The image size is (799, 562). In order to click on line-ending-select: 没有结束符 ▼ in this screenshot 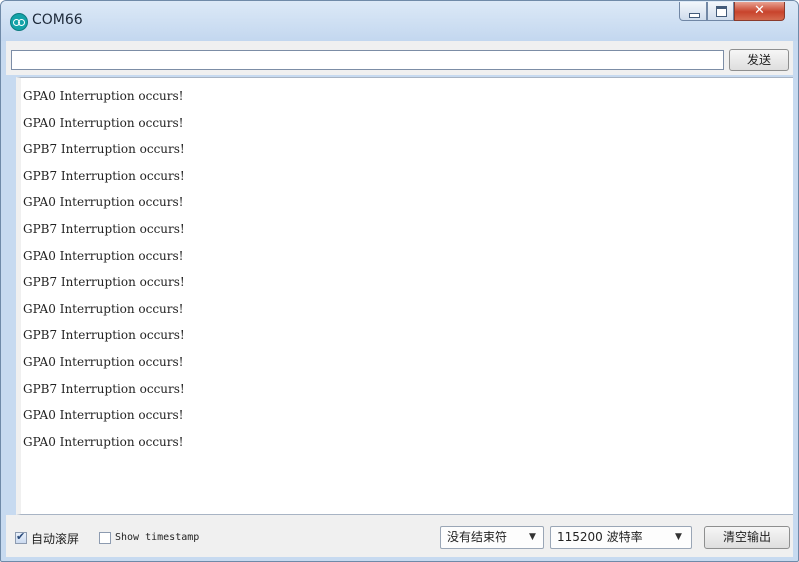, I will do `click(492, 537)`.